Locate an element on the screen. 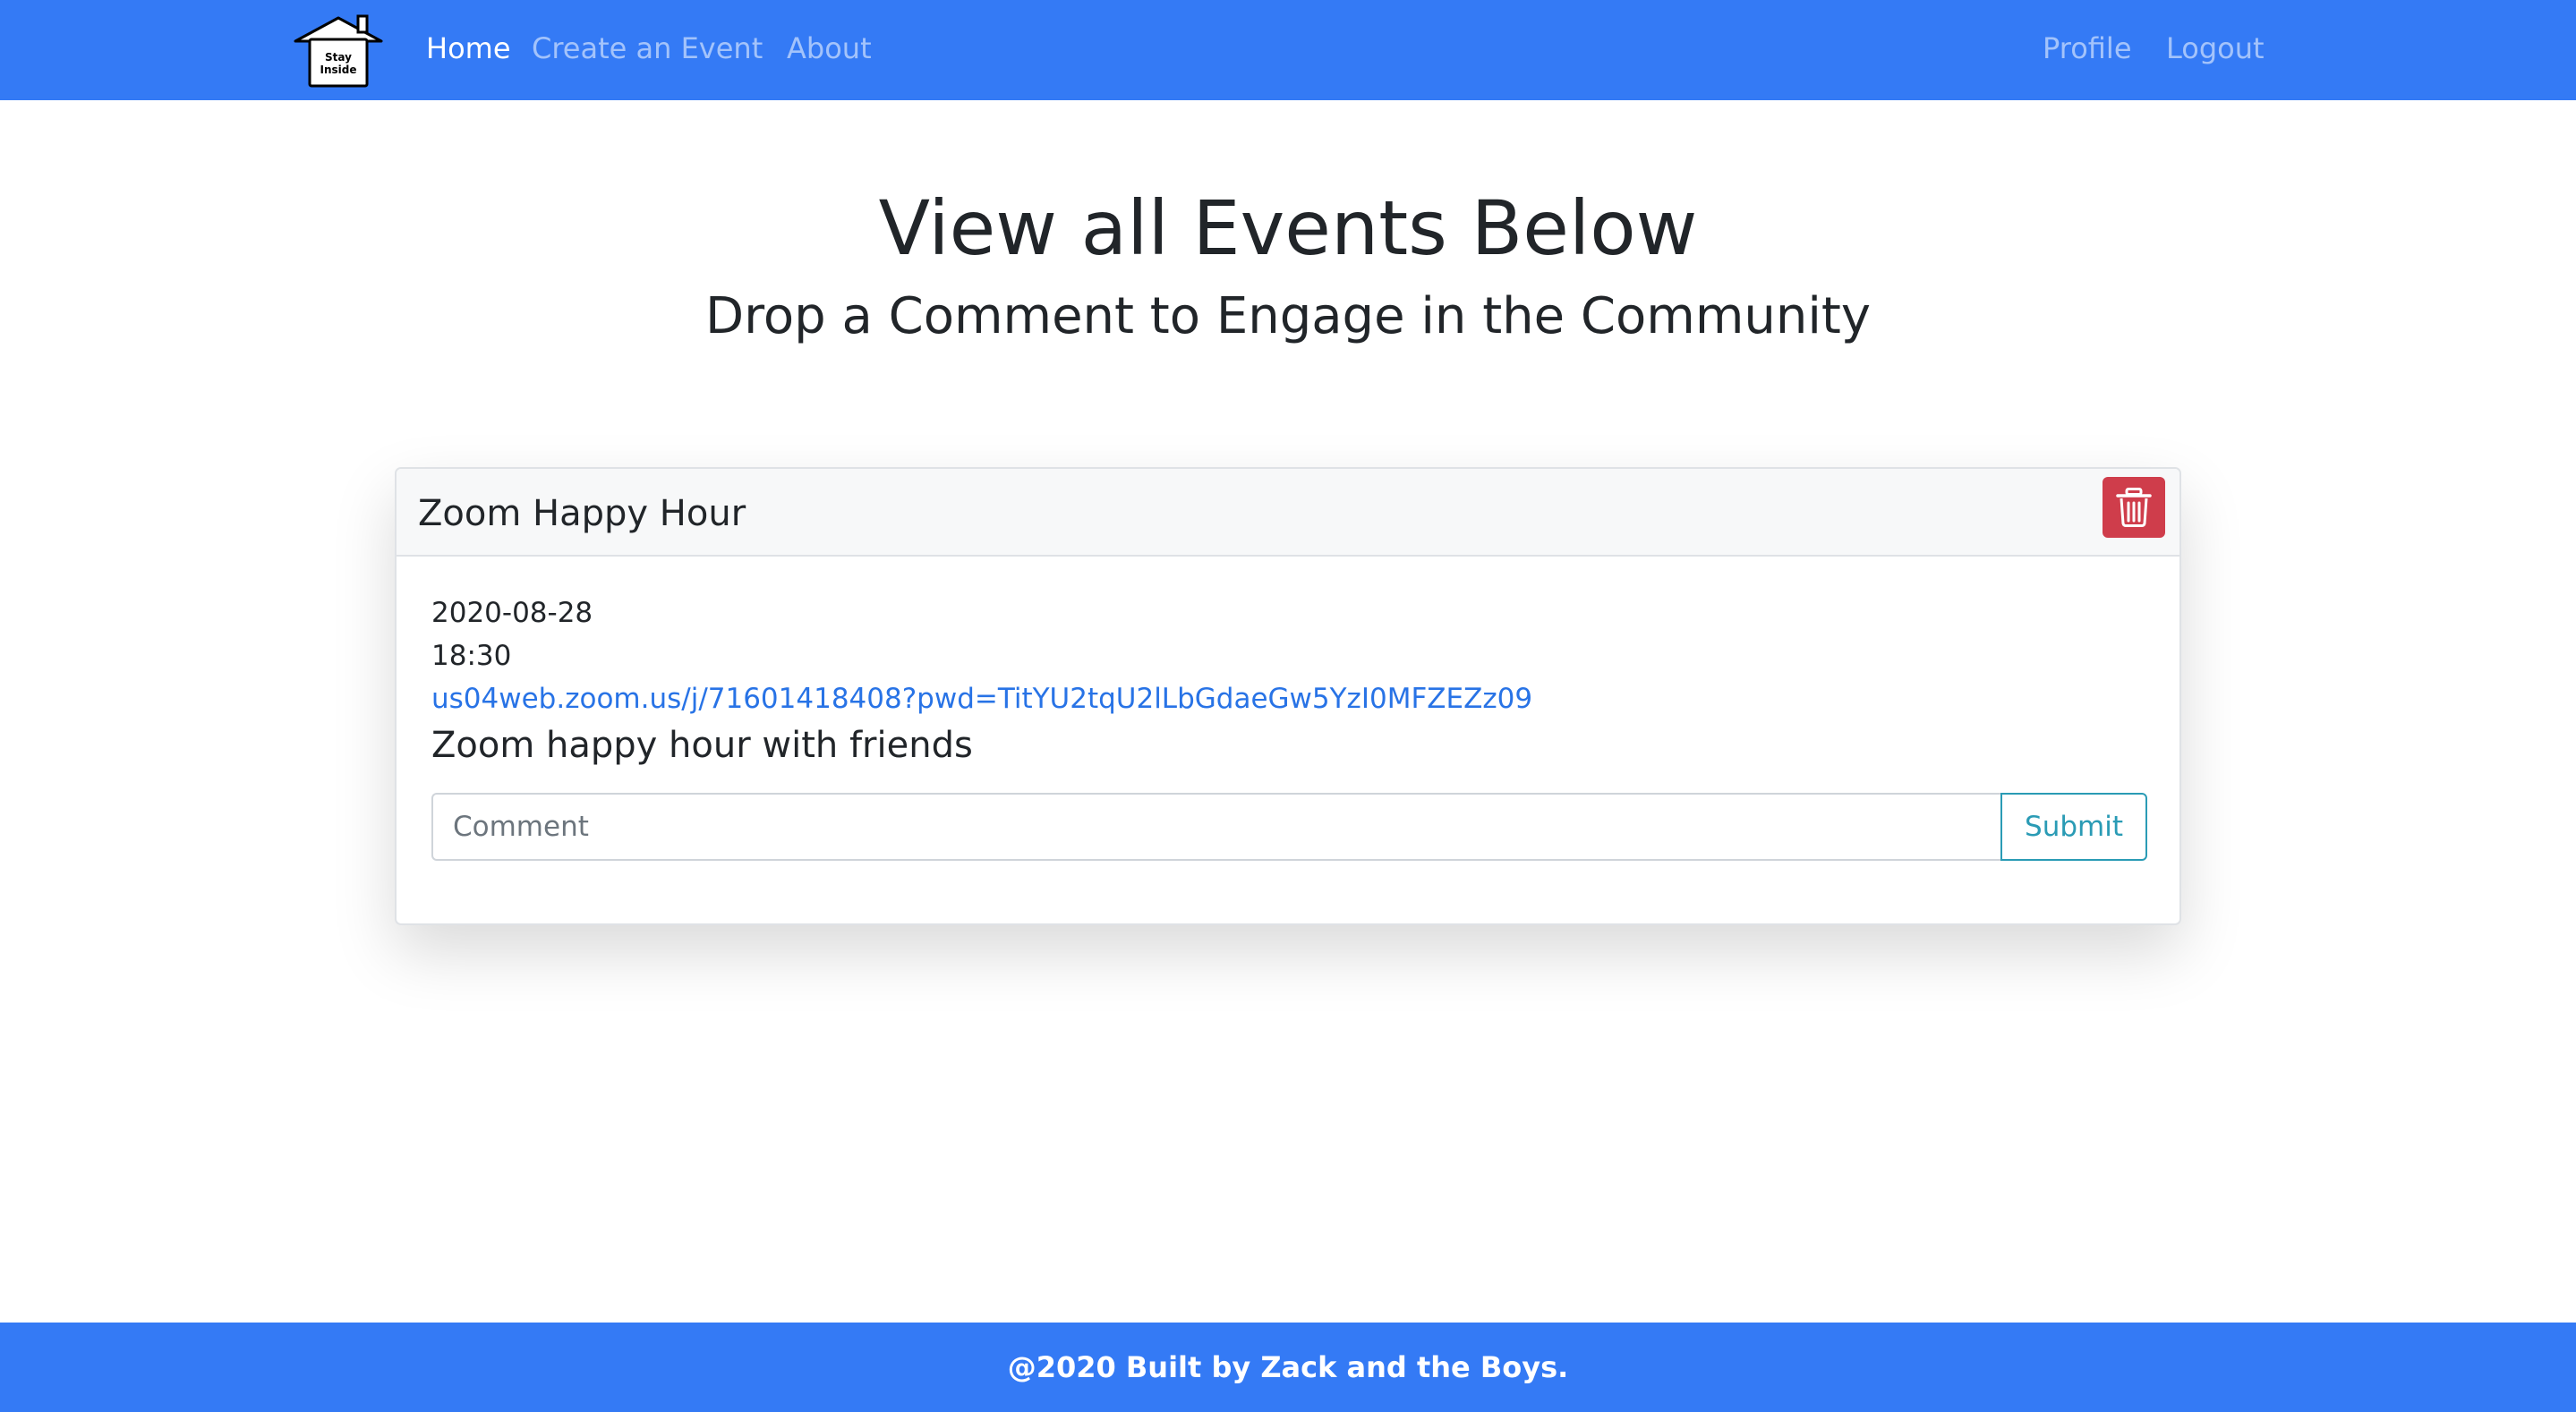  nav-about-link: About is located at coordinates (829, 49).